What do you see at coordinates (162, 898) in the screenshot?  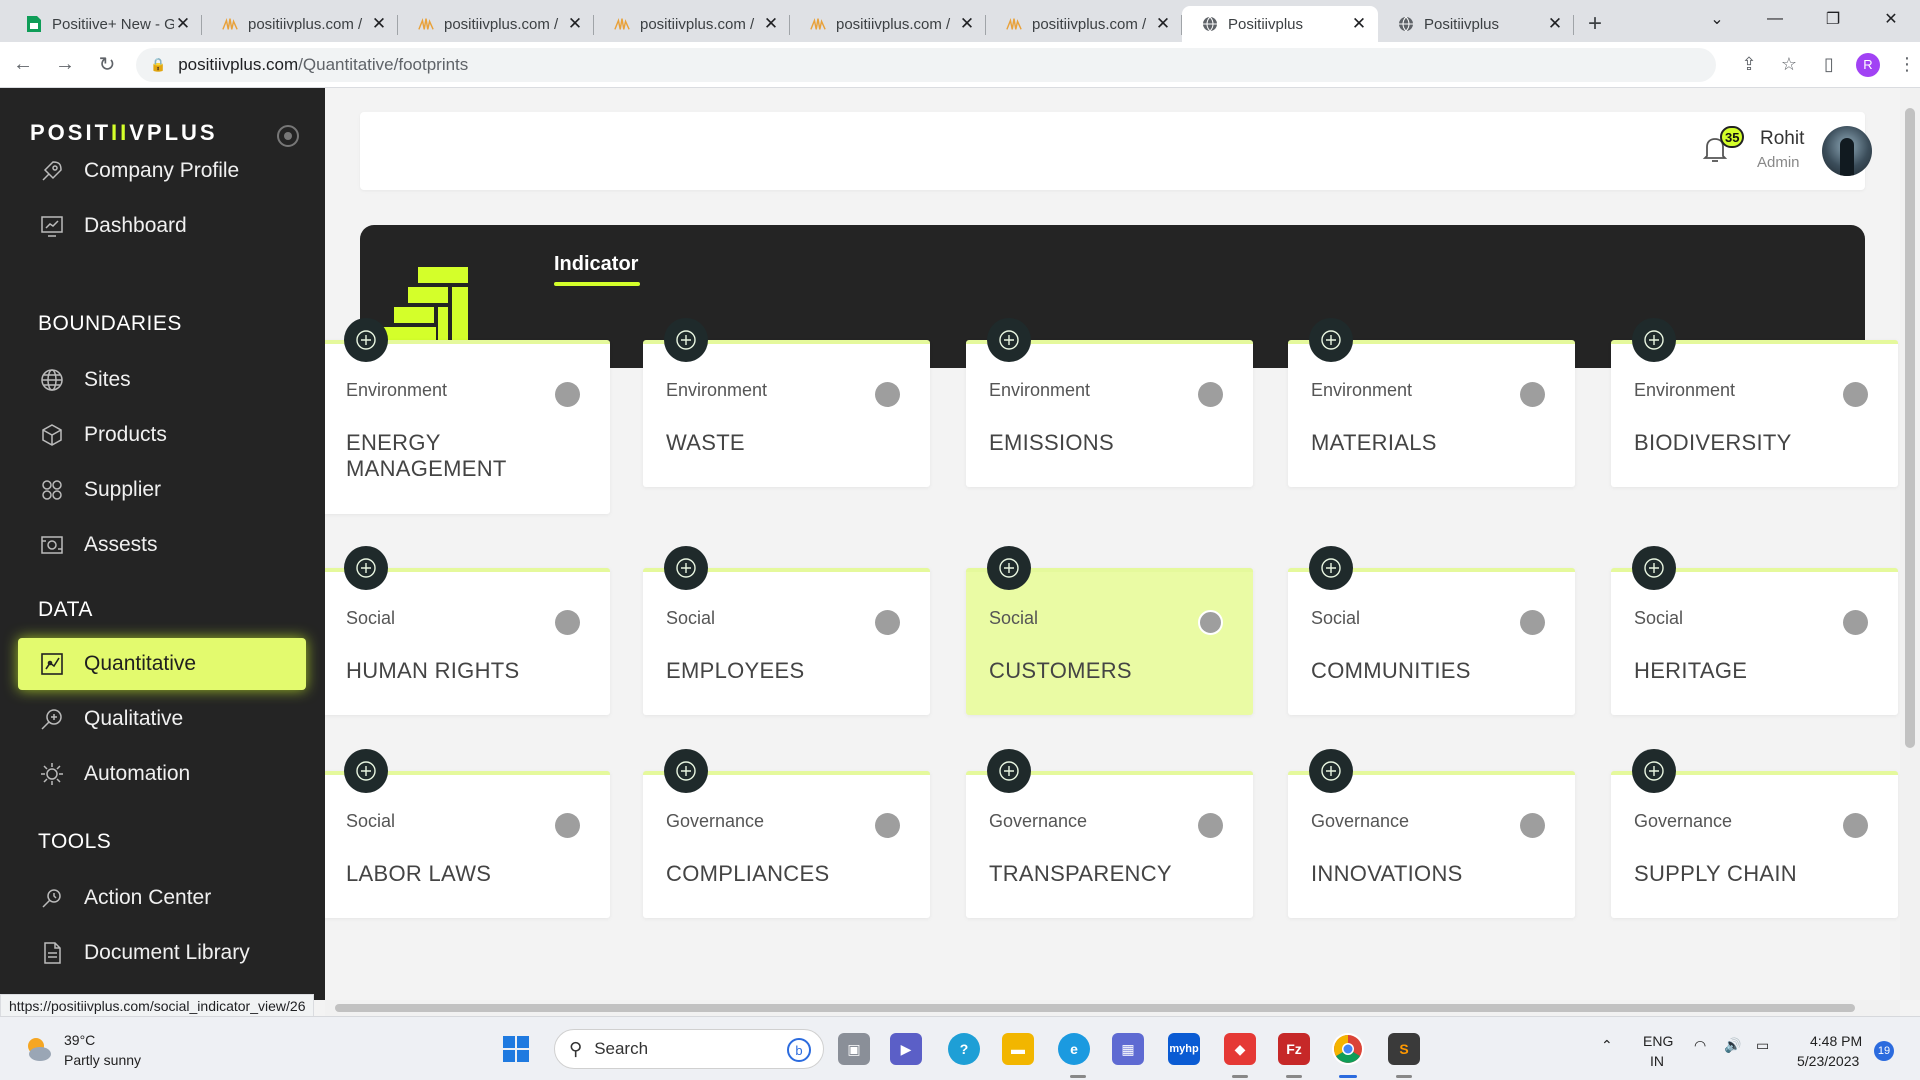 I see `sidebar-item-action-center: Action Center` at bounding box center [162, 898].